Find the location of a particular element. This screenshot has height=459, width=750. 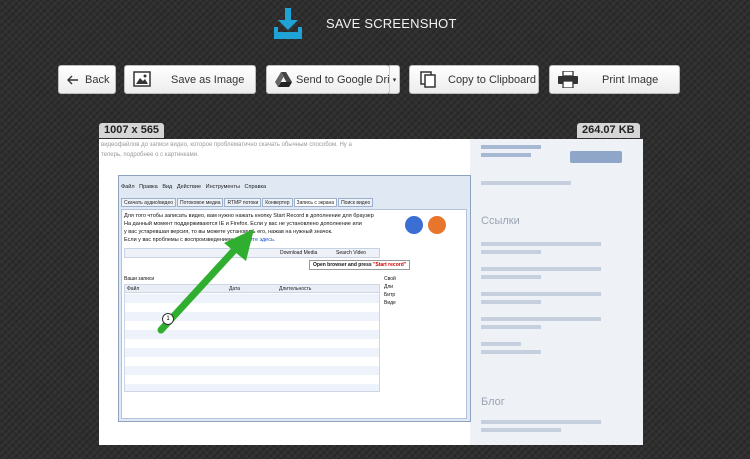

printer-icon is located at coordinates (568, 79).